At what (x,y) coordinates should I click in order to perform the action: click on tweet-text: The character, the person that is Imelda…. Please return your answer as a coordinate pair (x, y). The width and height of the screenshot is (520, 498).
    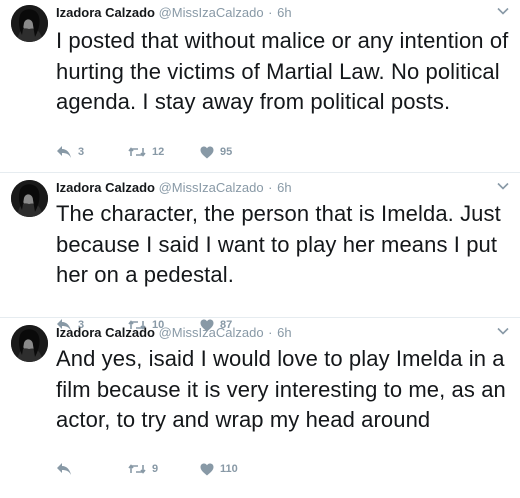
    Looking at the image, I should click on (278, 244).